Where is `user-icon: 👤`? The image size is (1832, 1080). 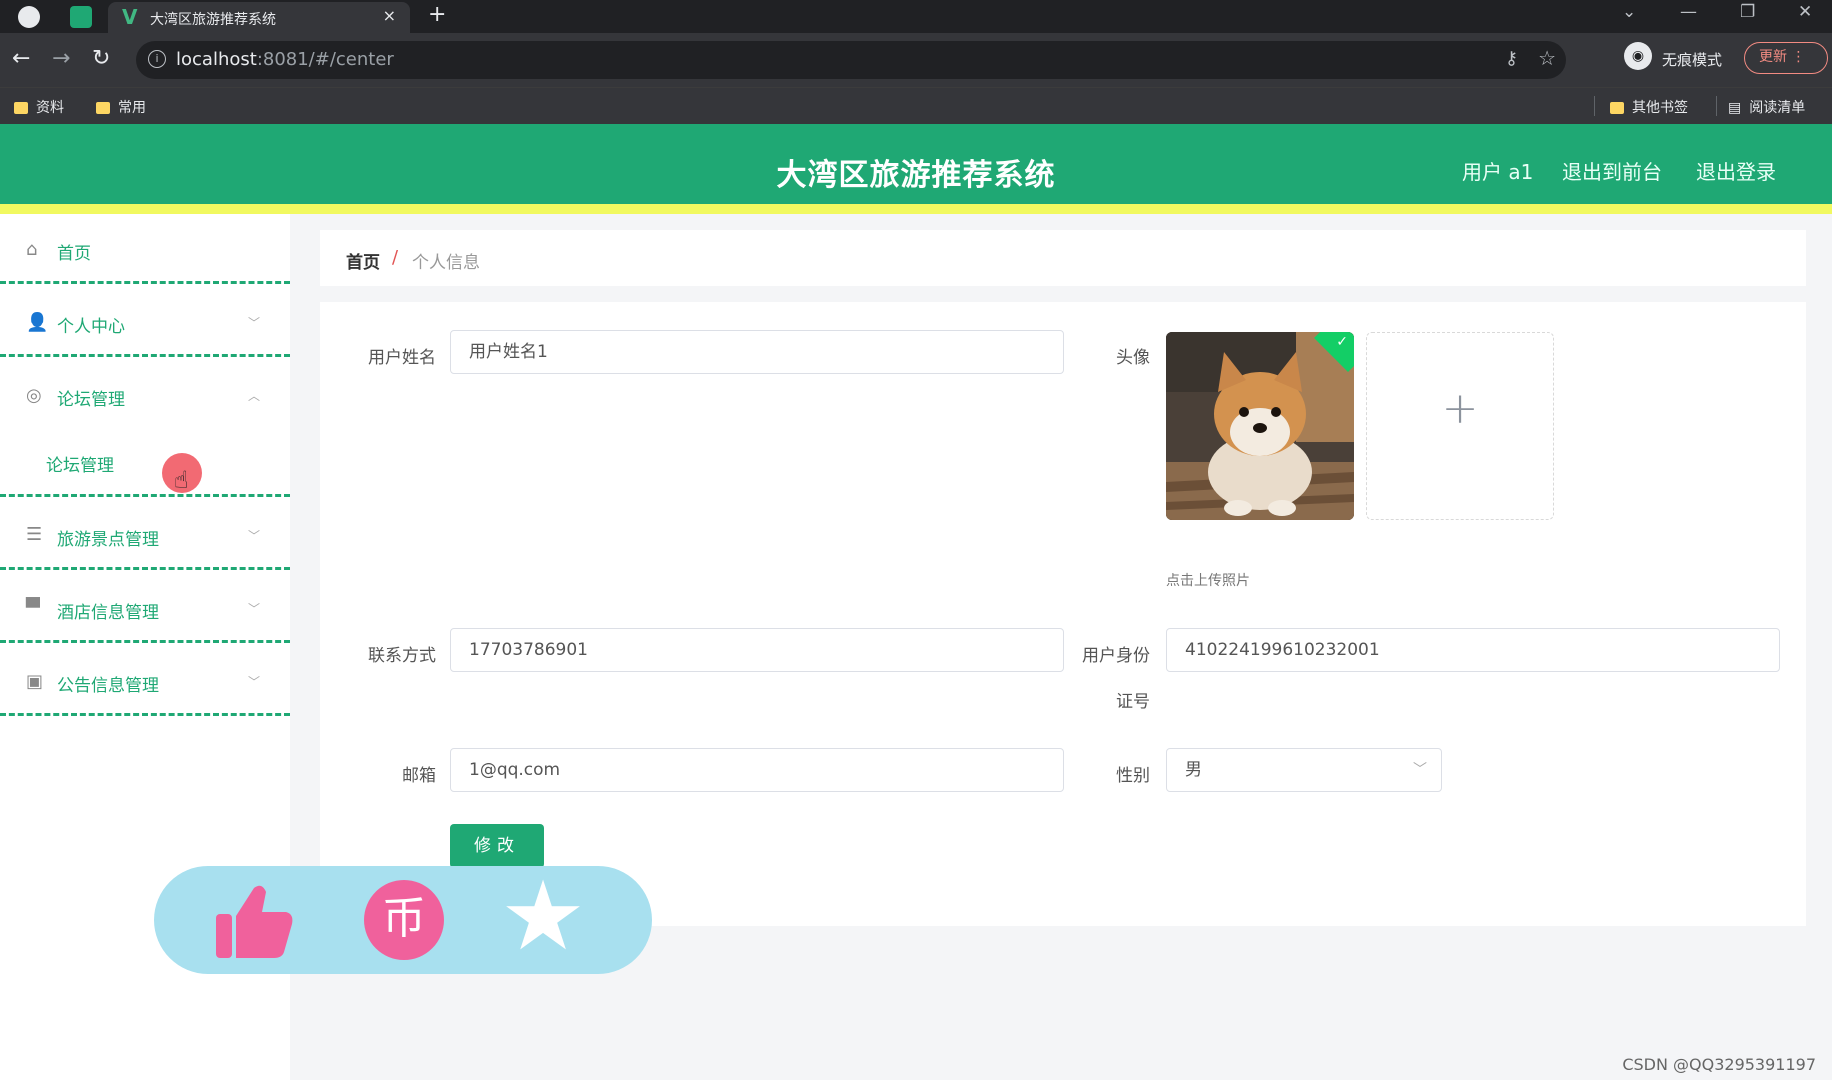 user-icon: 👤 is located at coordinates (37, 322).